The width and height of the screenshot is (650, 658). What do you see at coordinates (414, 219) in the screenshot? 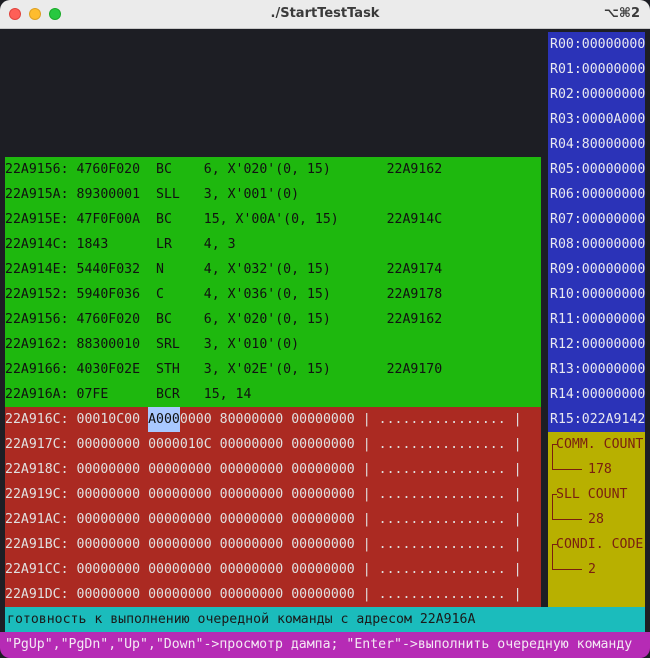
I see `code-target: 22A914C` at bounding box center [414, 219].